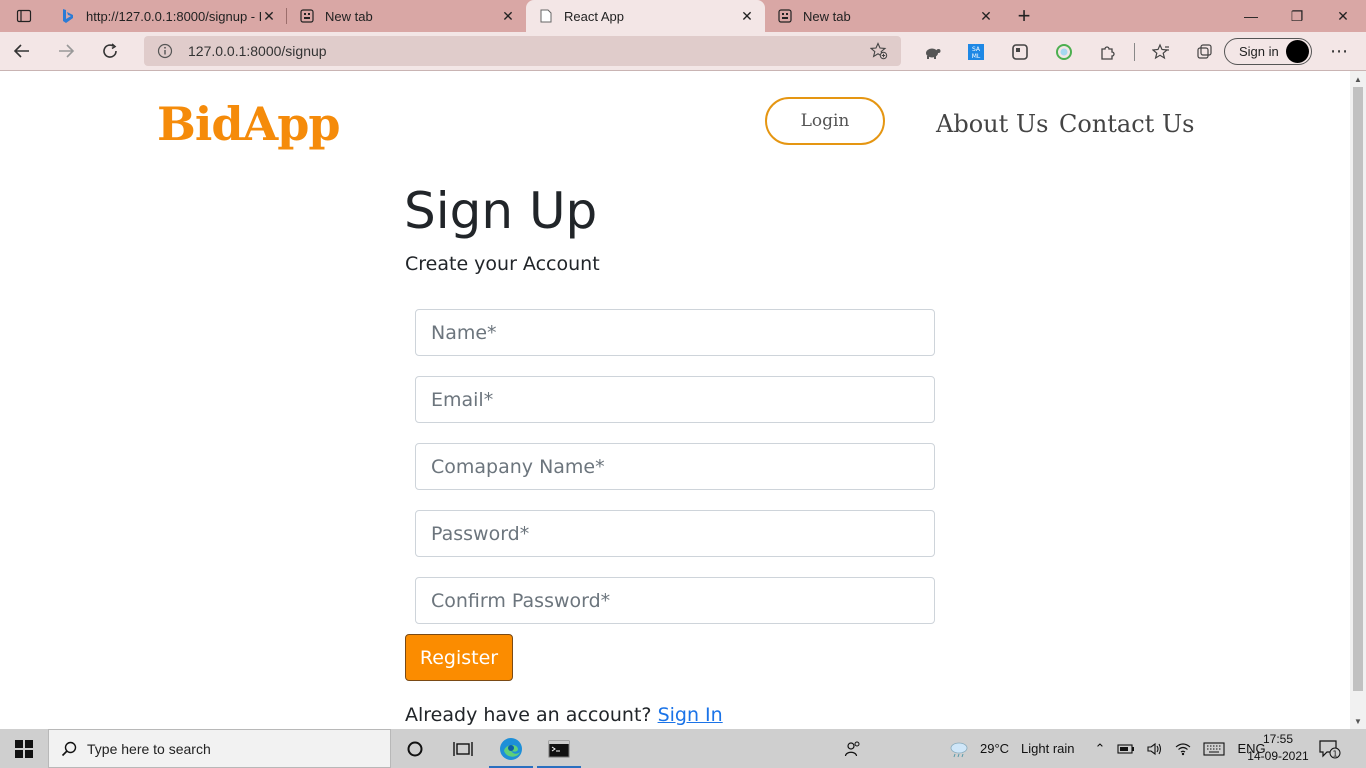  What do you see at coordinates (68, 16) in the screenshot?
I see `bing-icon` at bounding box center [68, 16].